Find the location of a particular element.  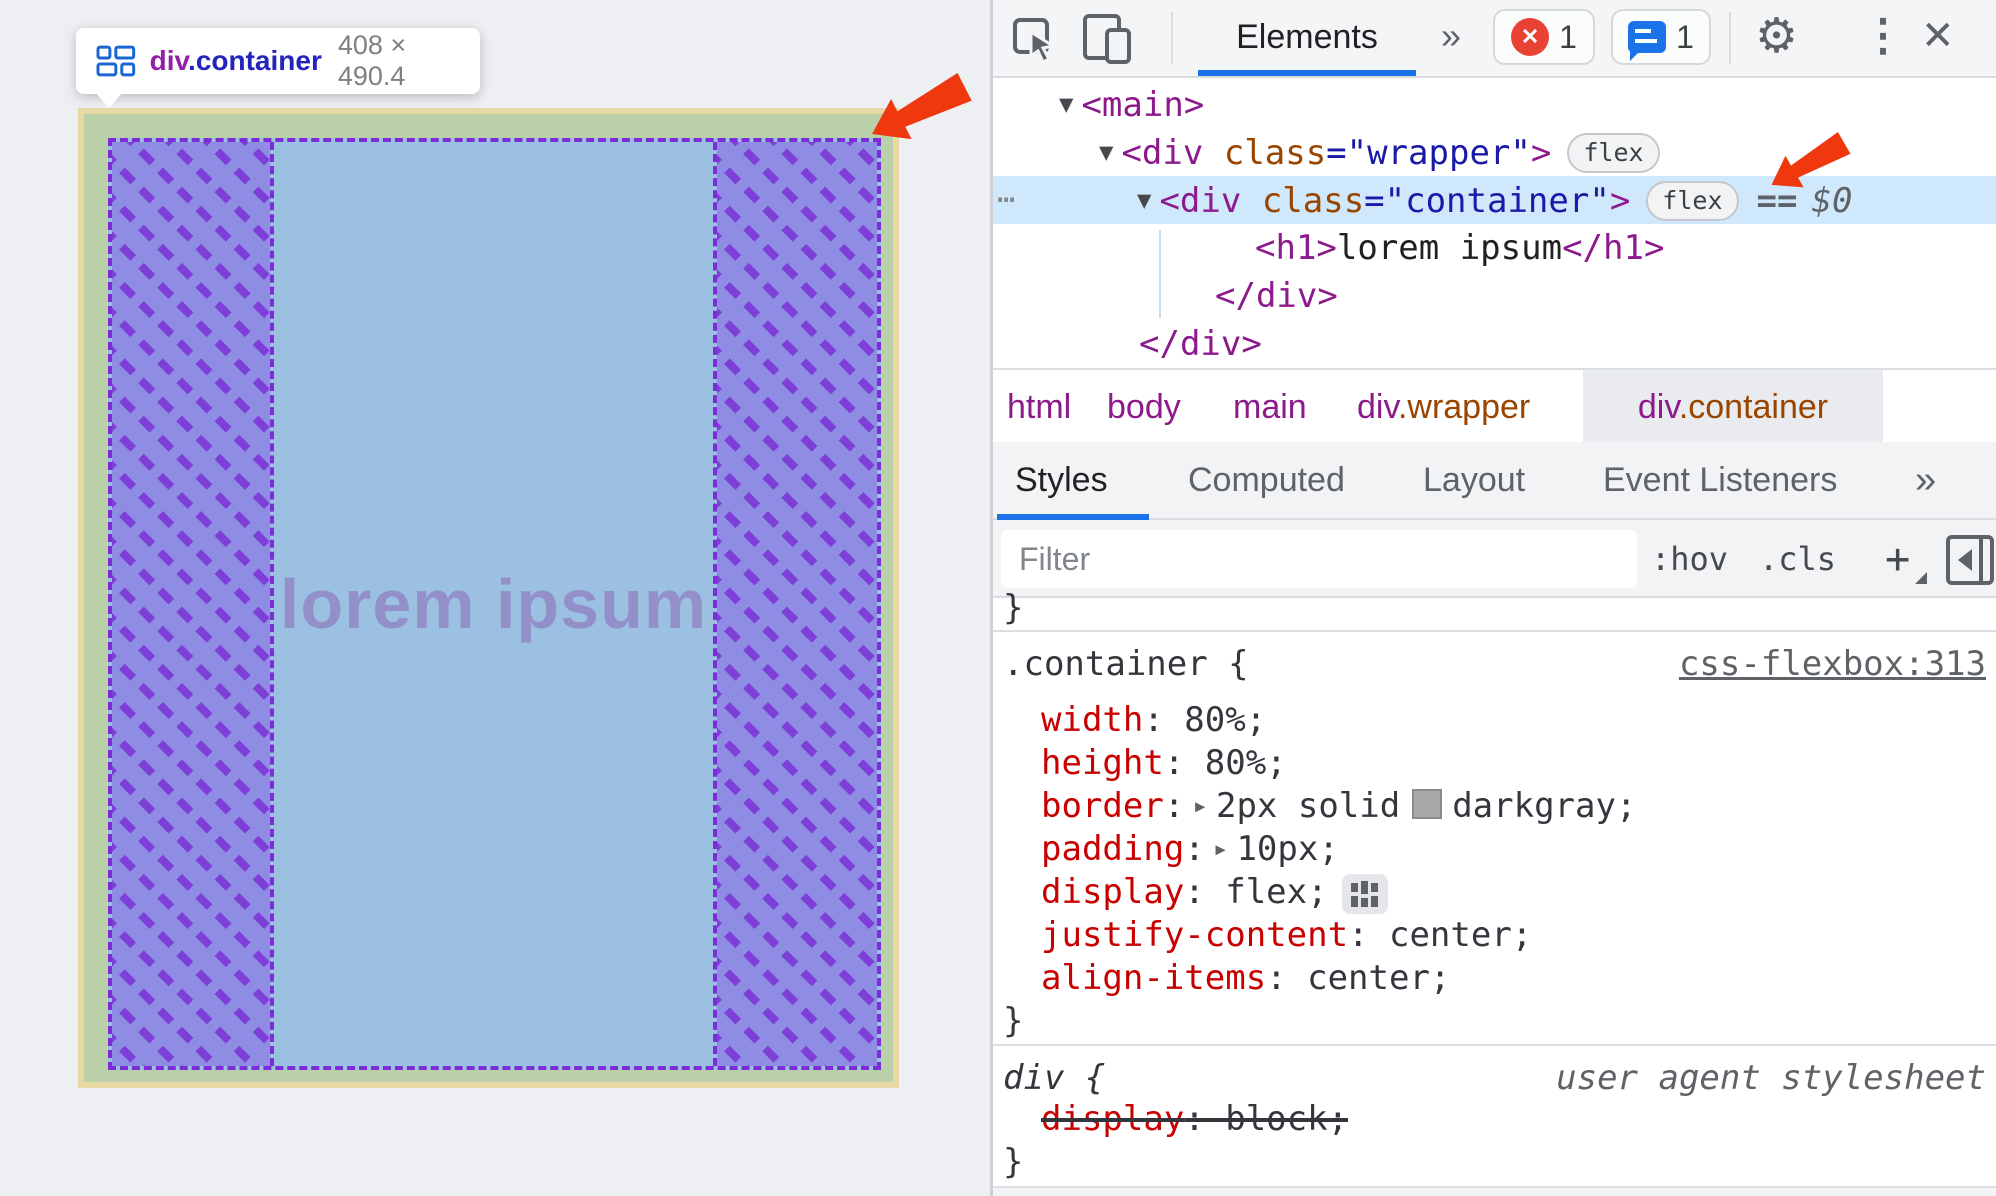

inspect-tooltip: div.container 408 × 490.4 is located at coordinates (278, 61).